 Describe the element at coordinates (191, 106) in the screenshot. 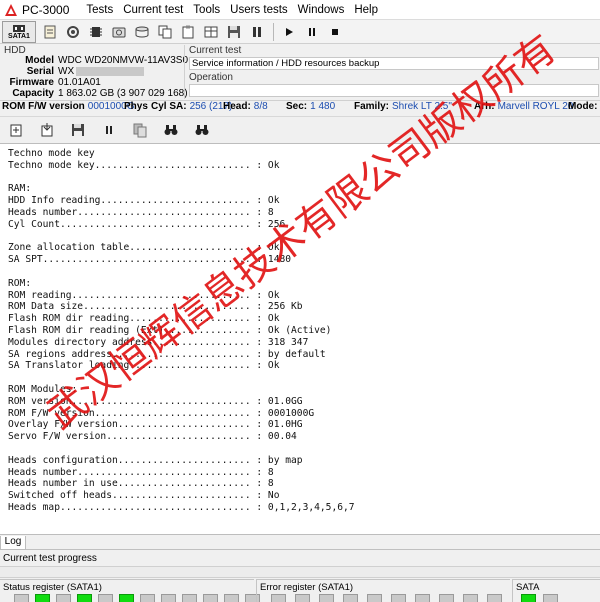

I see `cyl-sa-group: Cyl SA: 256 (217)` at that location.